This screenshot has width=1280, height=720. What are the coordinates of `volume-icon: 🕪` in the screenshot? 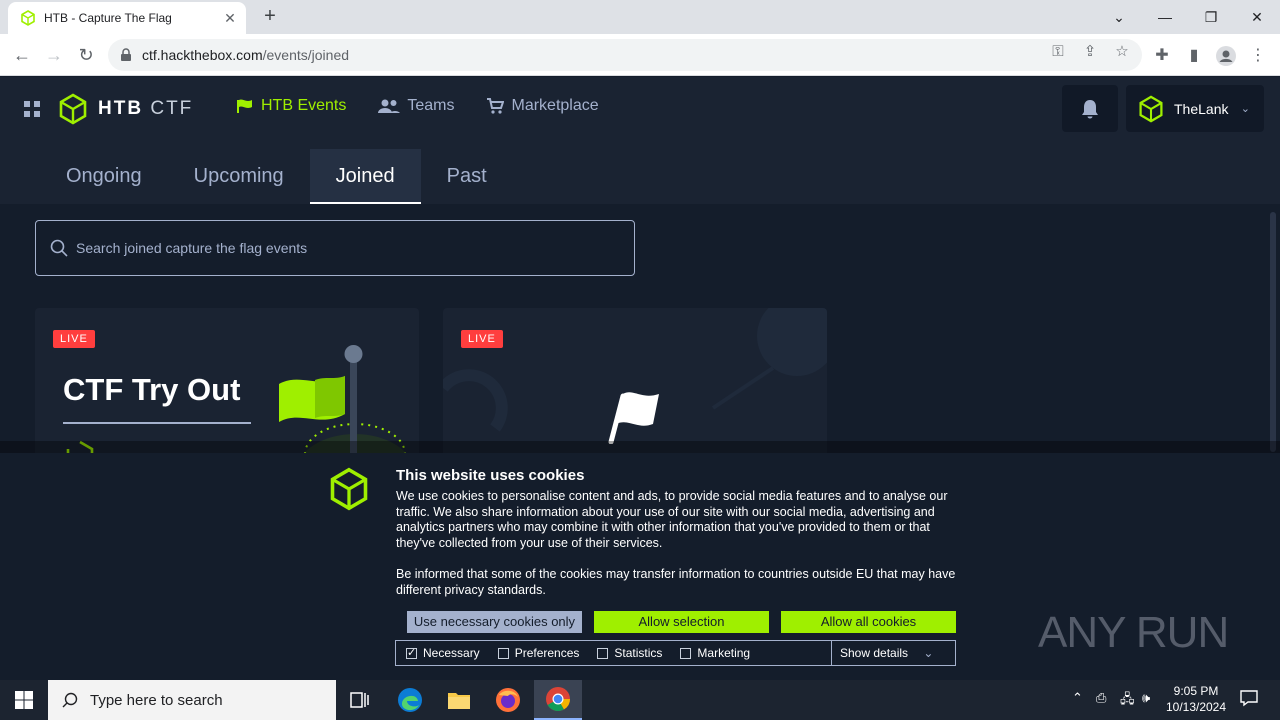 It's located at (1146, 698).